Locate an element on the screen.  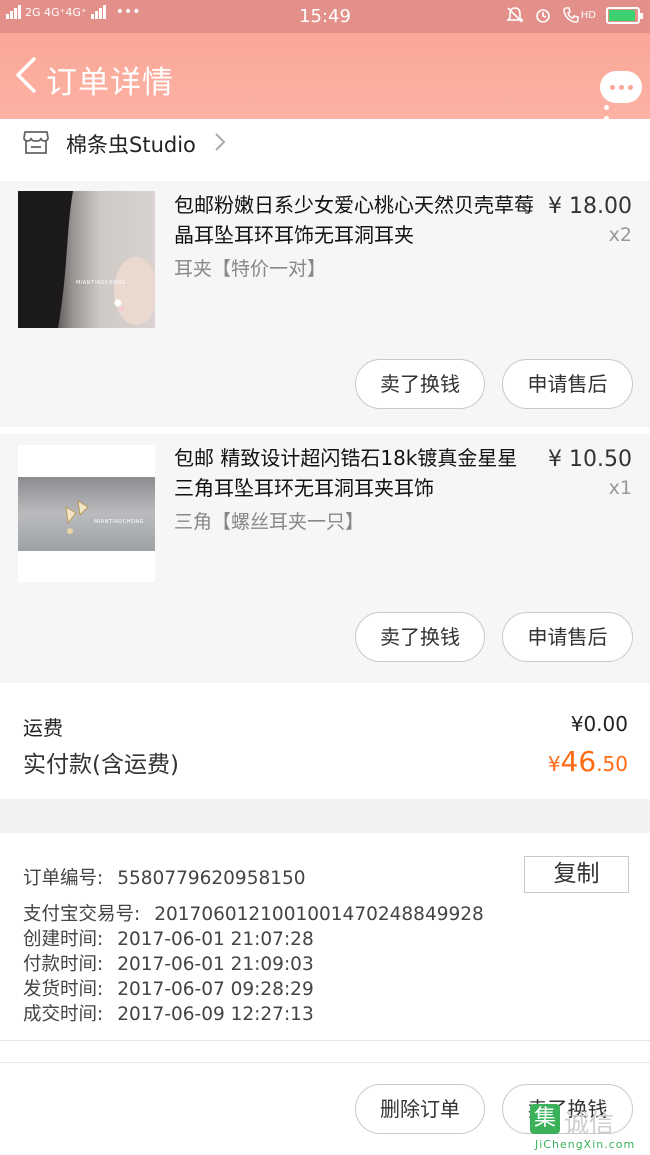
site-watermark: 集 诚信 JiChengXin.com is located at coordinates (589, 1129).